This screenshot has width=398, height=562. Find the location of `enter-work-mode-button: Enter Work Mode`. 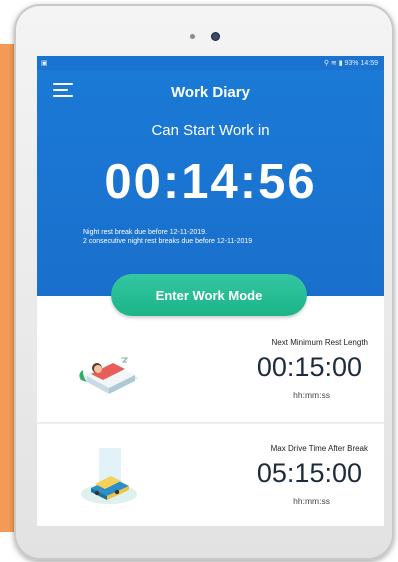

enter-work-mode-button: Enter Work Mode is located at coordinates (209, 295).